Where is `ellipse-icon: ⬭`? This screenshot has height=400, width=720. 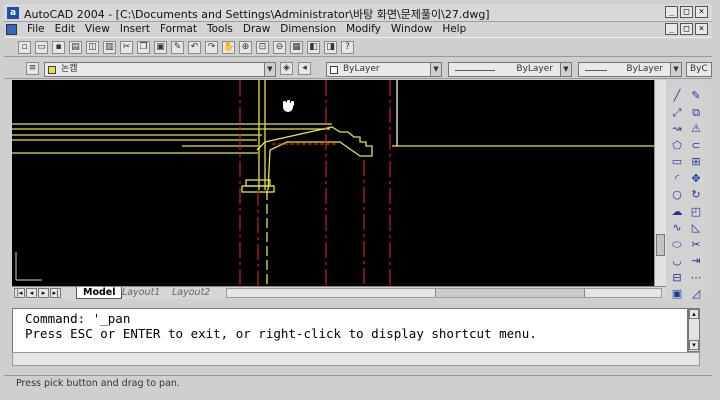
ellipse-icon: ⬭ is located at coordinates (677, 245).